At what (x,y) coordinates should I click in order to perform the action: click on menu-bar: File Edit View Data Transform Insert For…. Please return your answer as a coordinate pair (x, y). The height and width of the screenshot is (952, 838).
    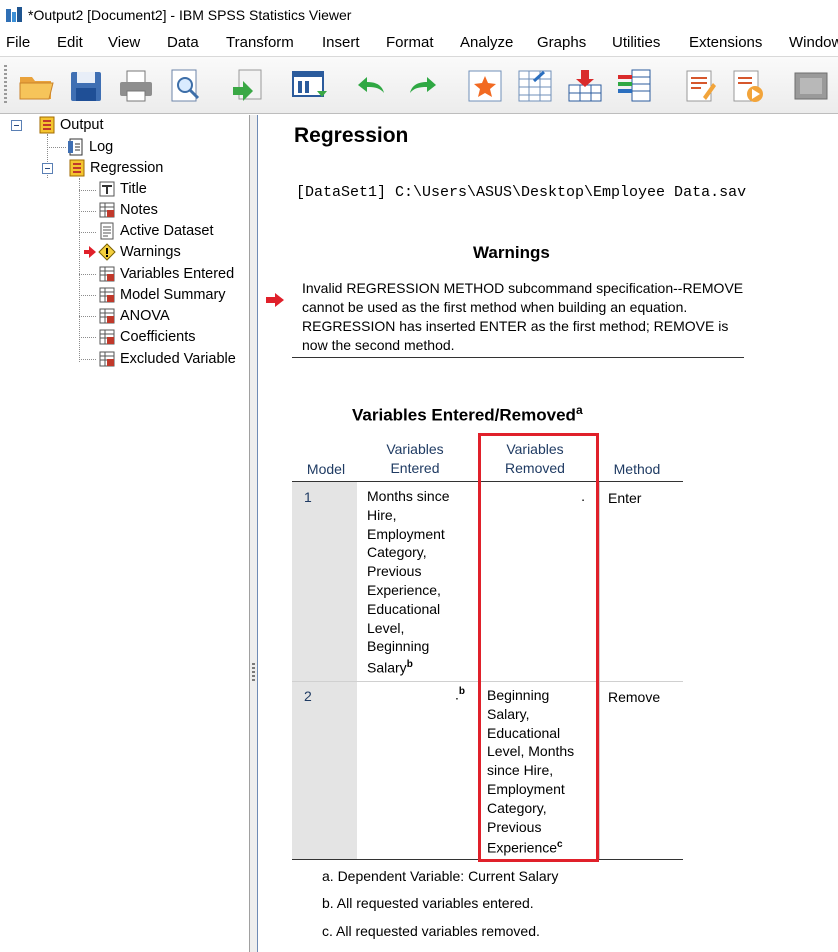
    Looking at the image, I should click on (419, 43).